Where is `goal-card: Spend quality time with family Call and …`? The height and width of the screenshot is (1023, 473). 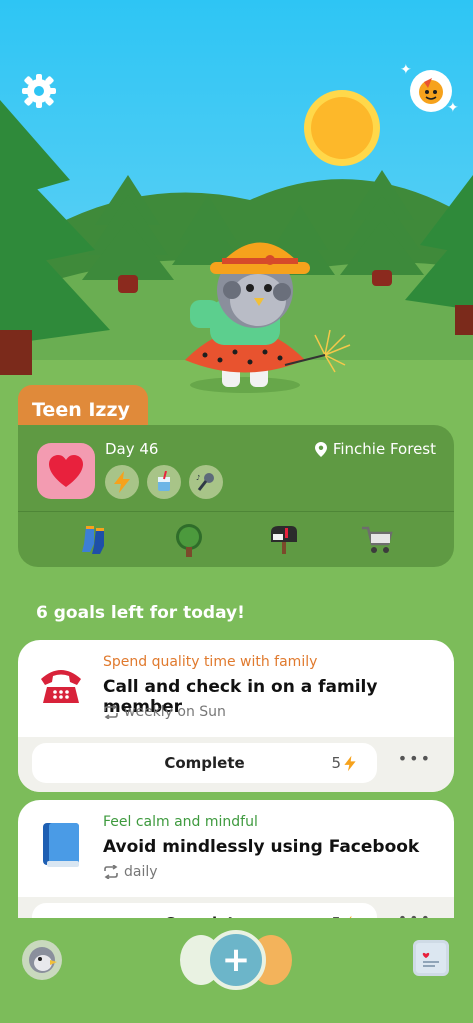
goal-card: Spend quality time with family Call and … is located at coordinates (236, 716).